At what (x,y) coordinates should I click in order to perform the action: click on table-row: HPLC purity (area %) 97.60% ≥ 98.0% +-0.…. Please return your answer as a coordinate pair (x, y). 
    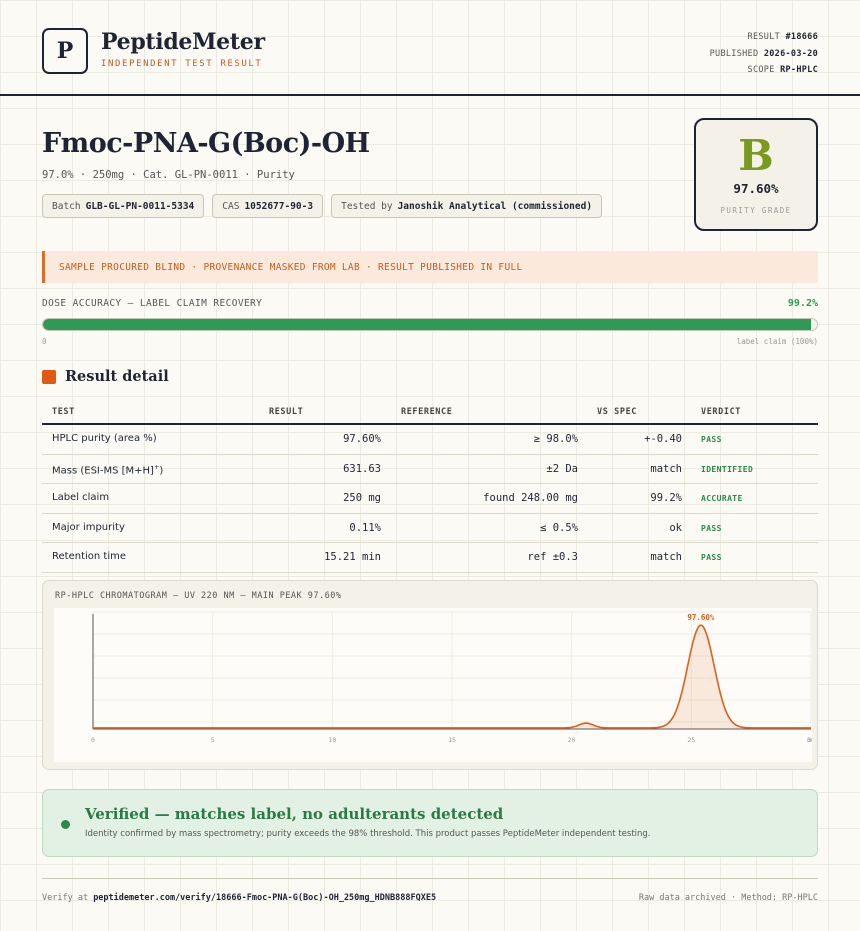
    Looking at the image, I should click on (430, 440).